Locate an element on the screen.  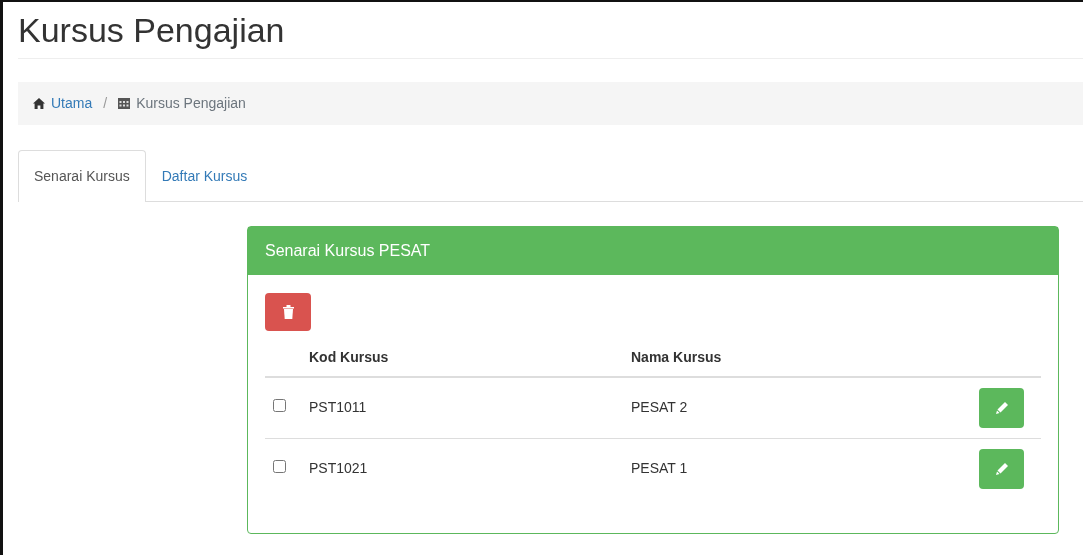
breadcrumb-current: Kursus Pengajian is located at coordinates (191, 103).